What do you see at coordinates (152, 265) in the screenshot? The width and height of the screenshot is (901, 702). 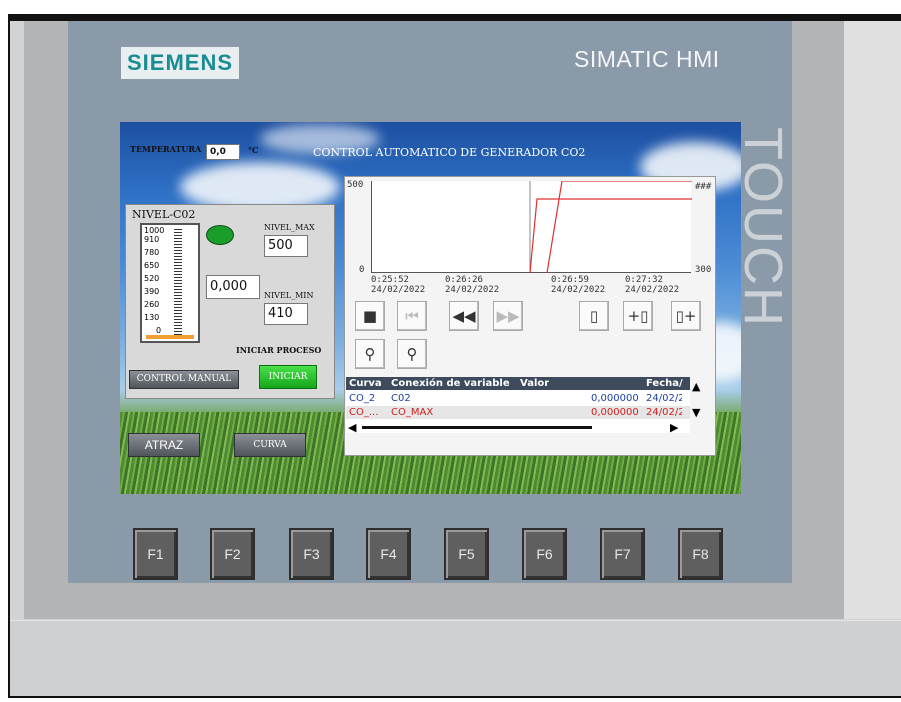 I see `scale-label: 650` at bounding box center [152, 265].